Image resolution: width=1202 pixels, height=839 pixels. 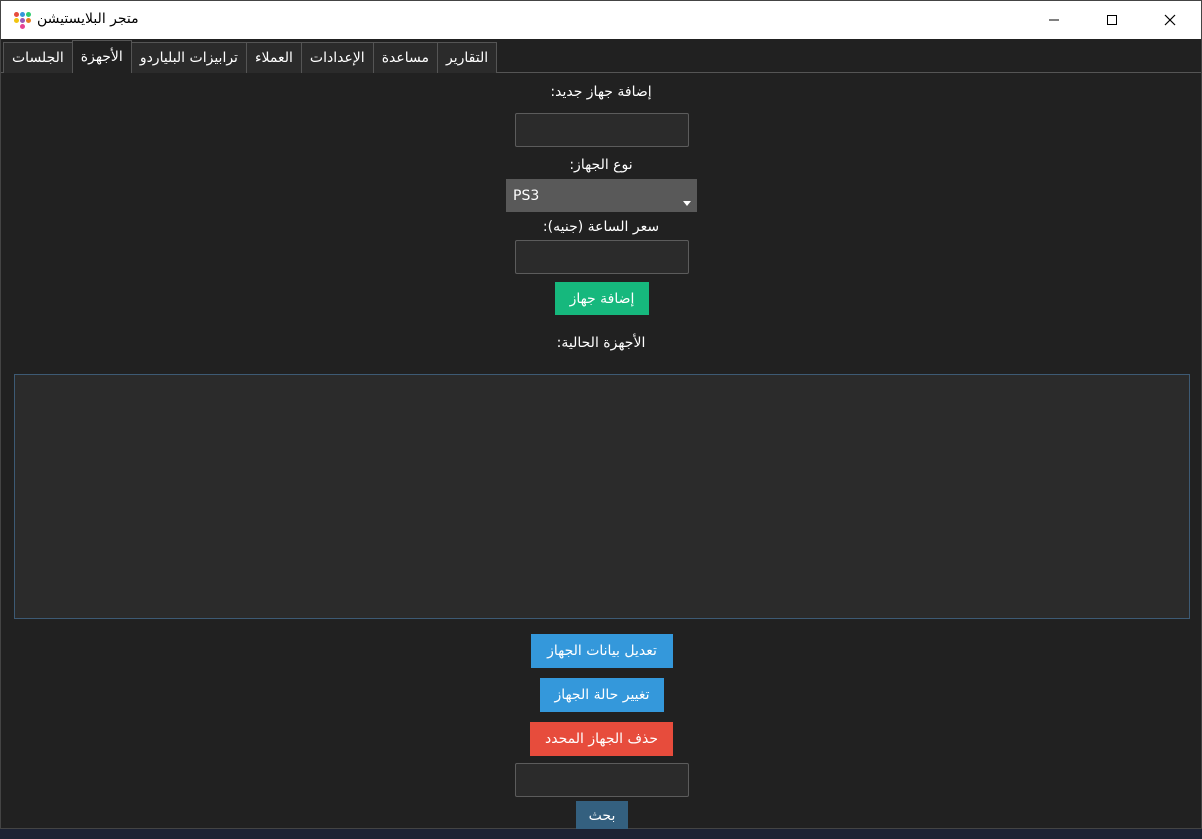 I want to click on new-device-label: :إضافة جهاز جديد, so click(x=601, y=92).